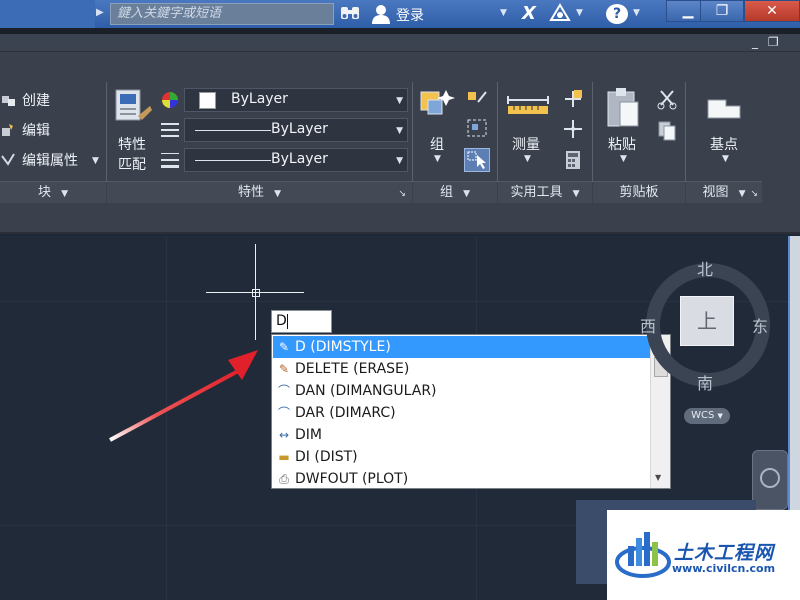 The width and height of the screenshot is (800, 600). What do you see at coordinates (528, 107) in the screenshot?
I see `measure-icon` at bounding box center [528, 107].